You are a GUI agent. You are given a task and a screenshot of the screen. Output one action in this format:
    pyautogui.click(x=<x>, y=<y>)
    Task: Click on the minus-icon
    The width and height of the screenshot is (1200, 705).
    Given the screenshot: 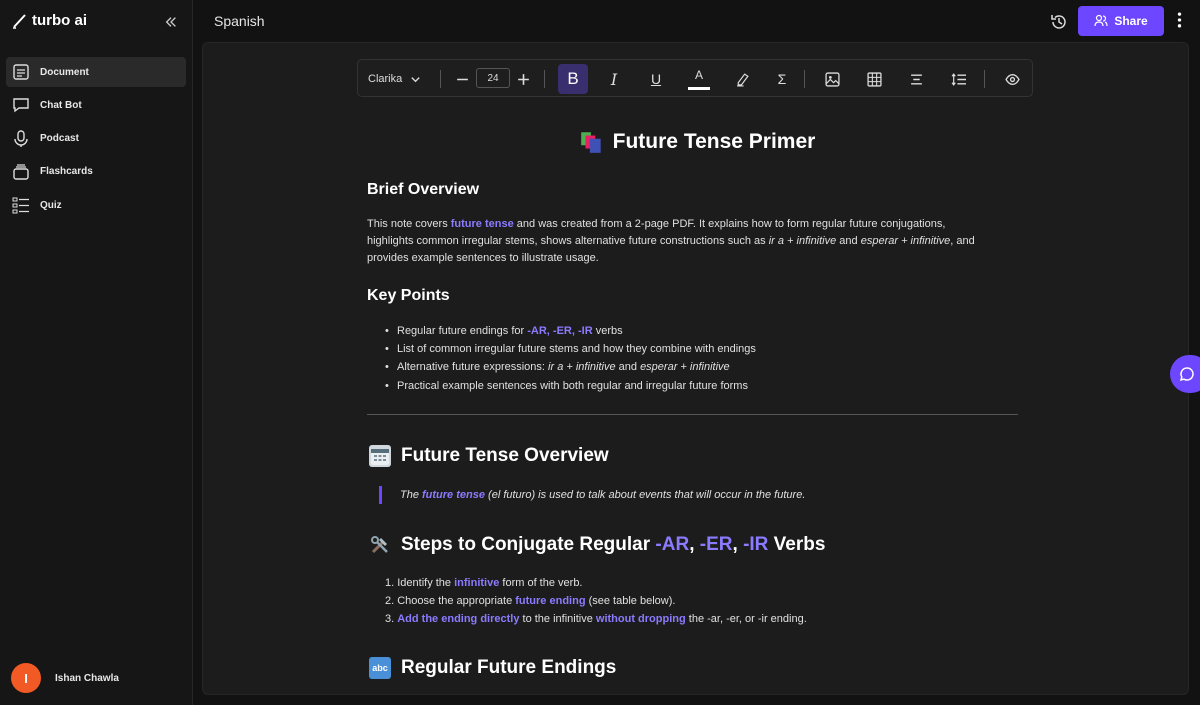 What is the action you would take?
    pyautogui.click(x=462, y=79)
    